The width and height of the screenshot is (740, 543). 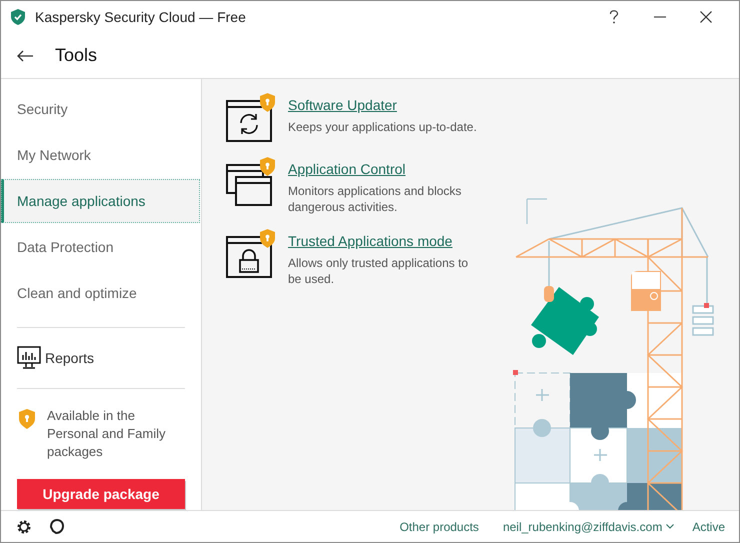 I want to click on tool-description: Allows only trusted applications to be used., so click(x=379, y=271).